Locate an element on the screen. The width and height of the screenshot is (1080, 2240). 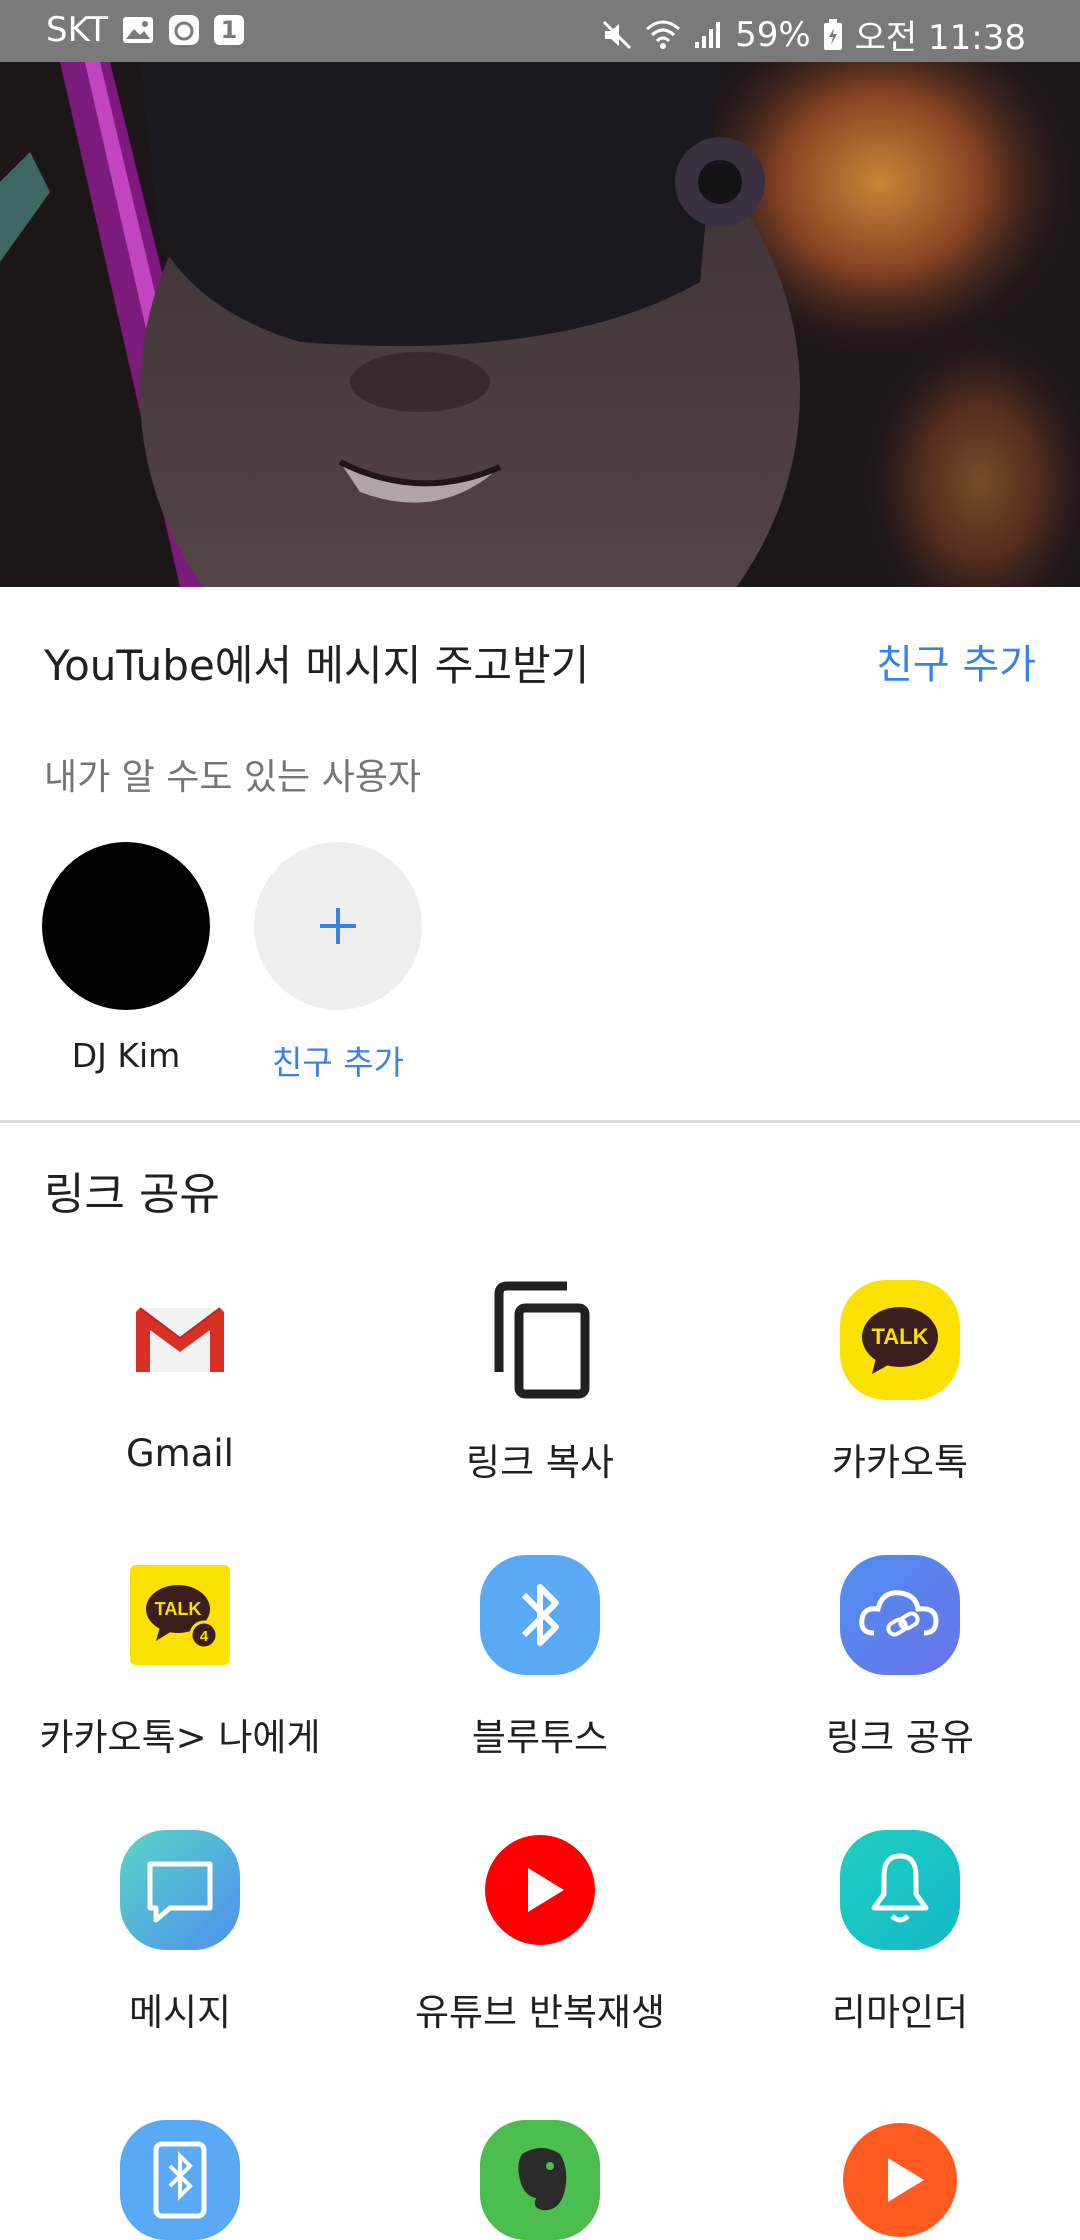
share-target-label: 카카오톡> 나에게 is located at coordinates (180, 1737).